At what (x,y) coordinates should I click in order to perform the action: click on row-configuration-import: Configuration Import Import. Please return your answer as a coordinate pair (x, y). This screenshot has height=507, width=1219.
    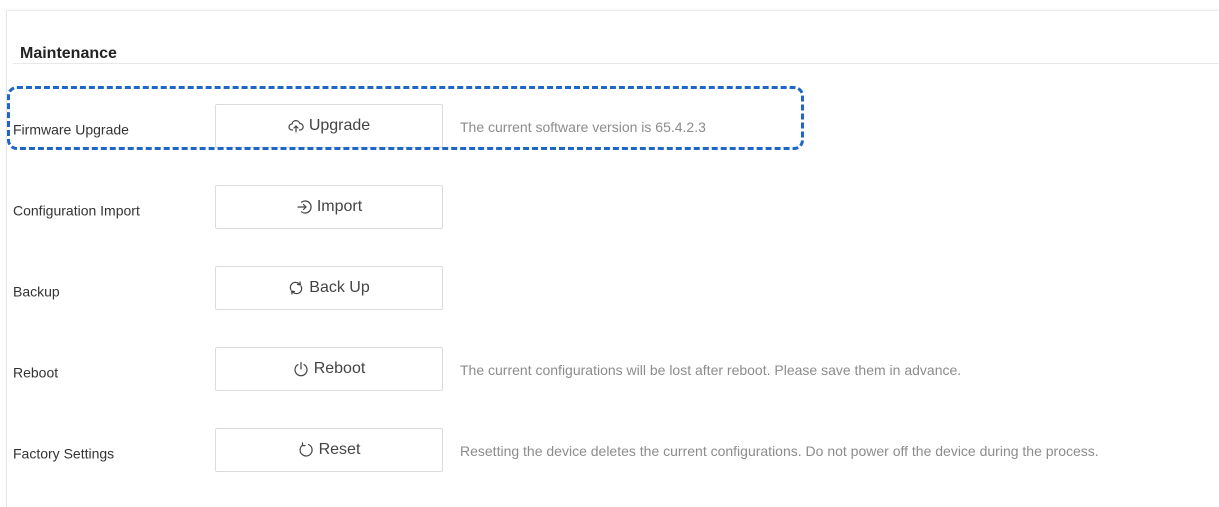
    Looking at the image, I should click on (609, 208).